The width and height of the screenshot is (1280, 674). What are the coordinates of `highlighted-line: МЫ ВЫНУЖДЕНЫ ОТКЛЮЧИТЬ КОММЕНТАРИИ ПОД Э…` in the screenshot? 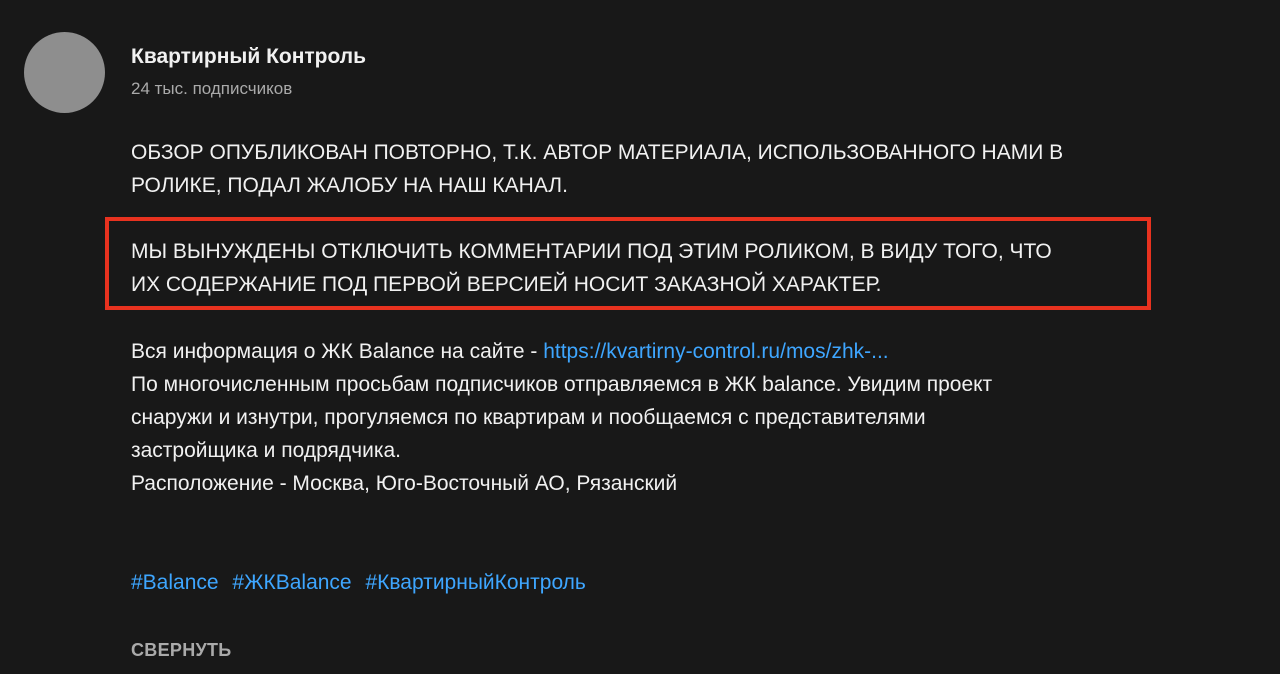 It's located at (591, 251).